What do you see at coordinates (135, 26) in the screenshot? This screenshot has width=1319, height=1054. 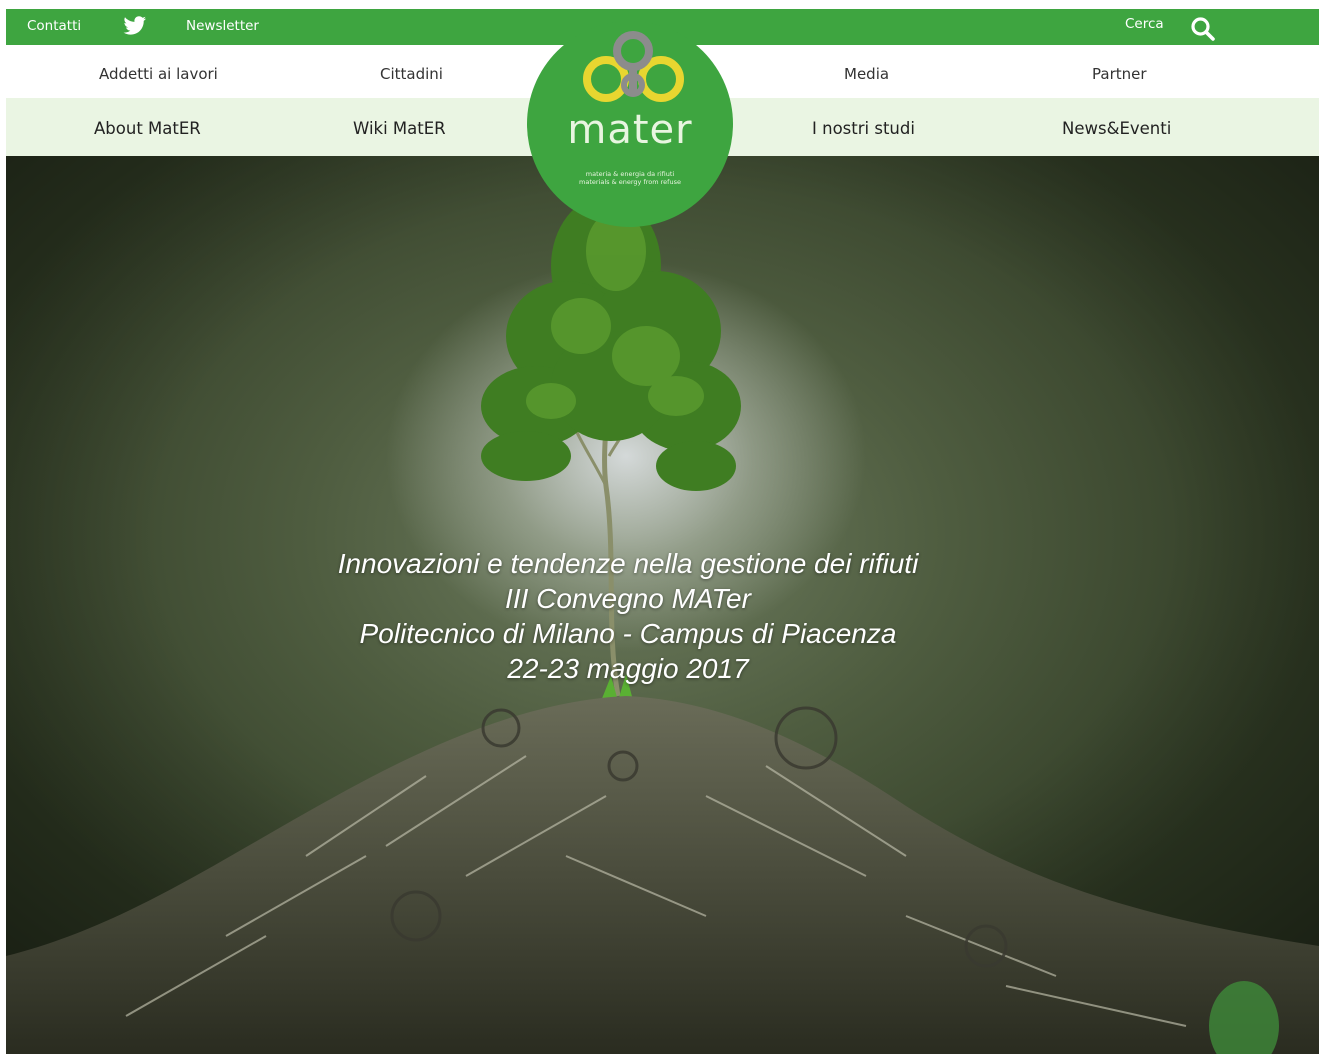 I see `twitter-icon` at bounding box center [135, 26].